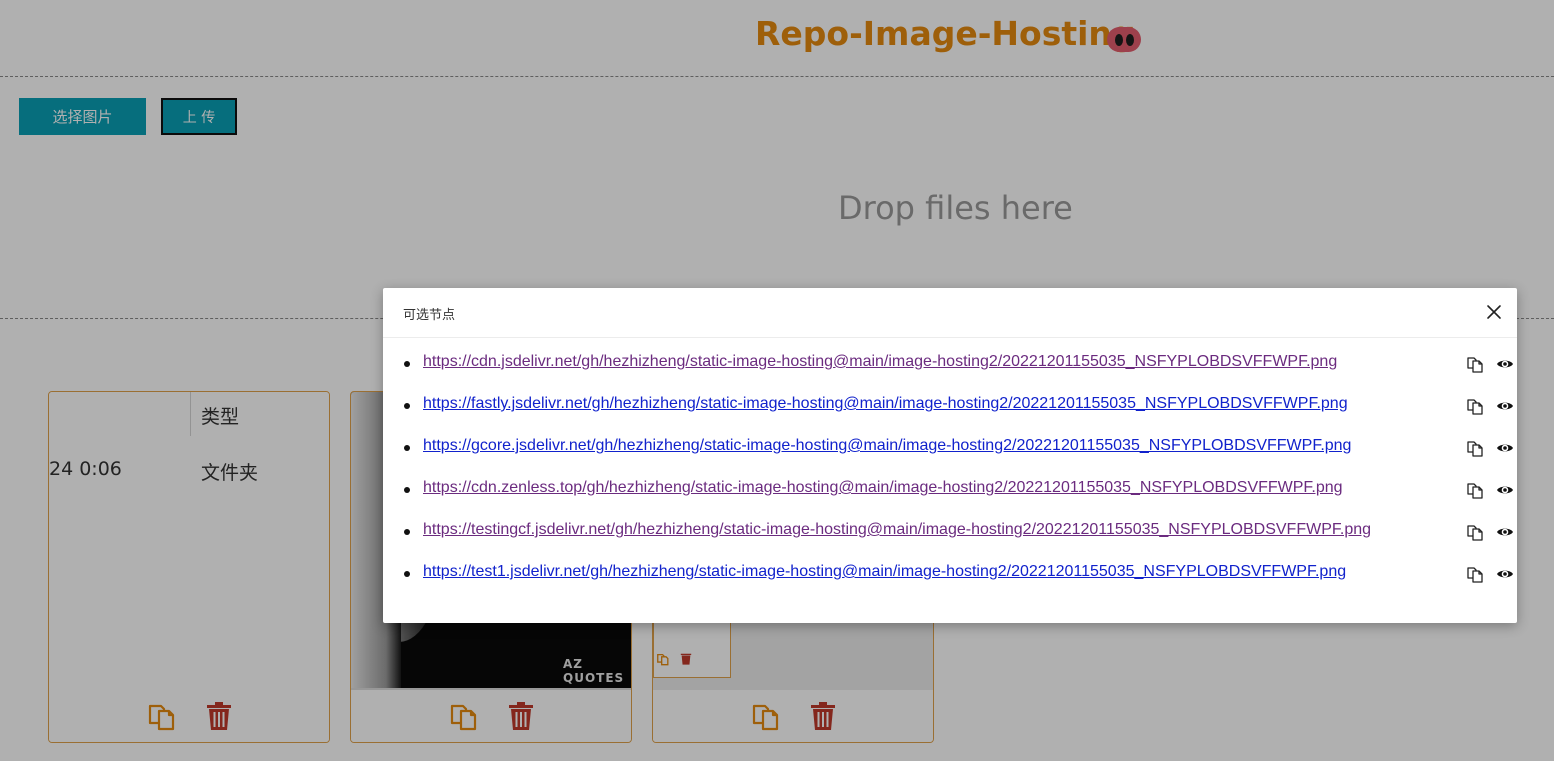 This screenshot has height=761, width=1554. Describe the element at coordinates (950, 313) in the screenshot. I see `modal-header: 可选节点` at that location.